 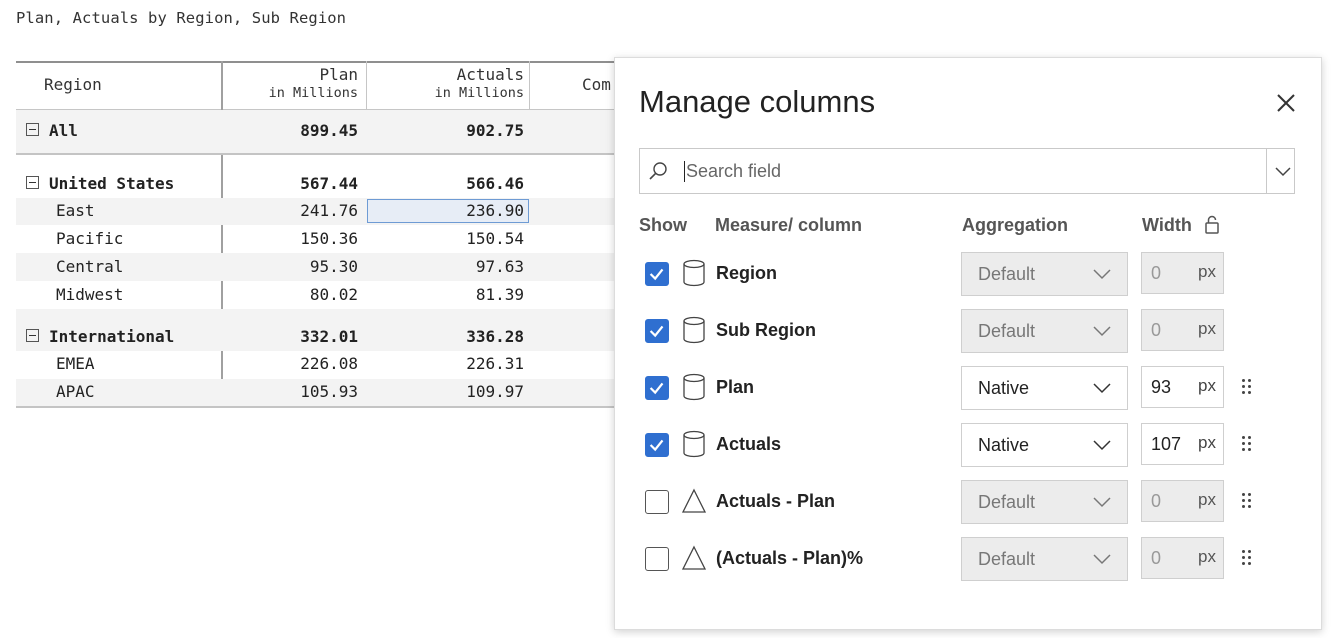 I want to click on field-row: (Actuals - Plan)% Default 0 px, so click(x=968, y=560).